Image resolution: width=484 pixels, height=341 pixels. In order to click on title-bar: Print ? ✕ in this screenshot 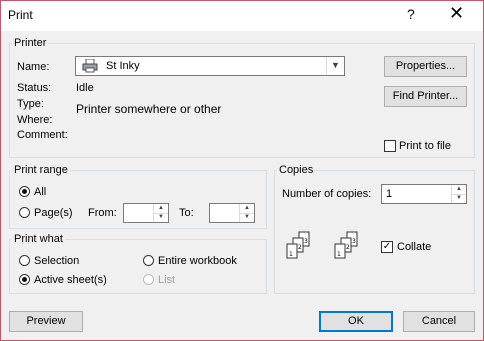, I will do `click(242, 16)`.